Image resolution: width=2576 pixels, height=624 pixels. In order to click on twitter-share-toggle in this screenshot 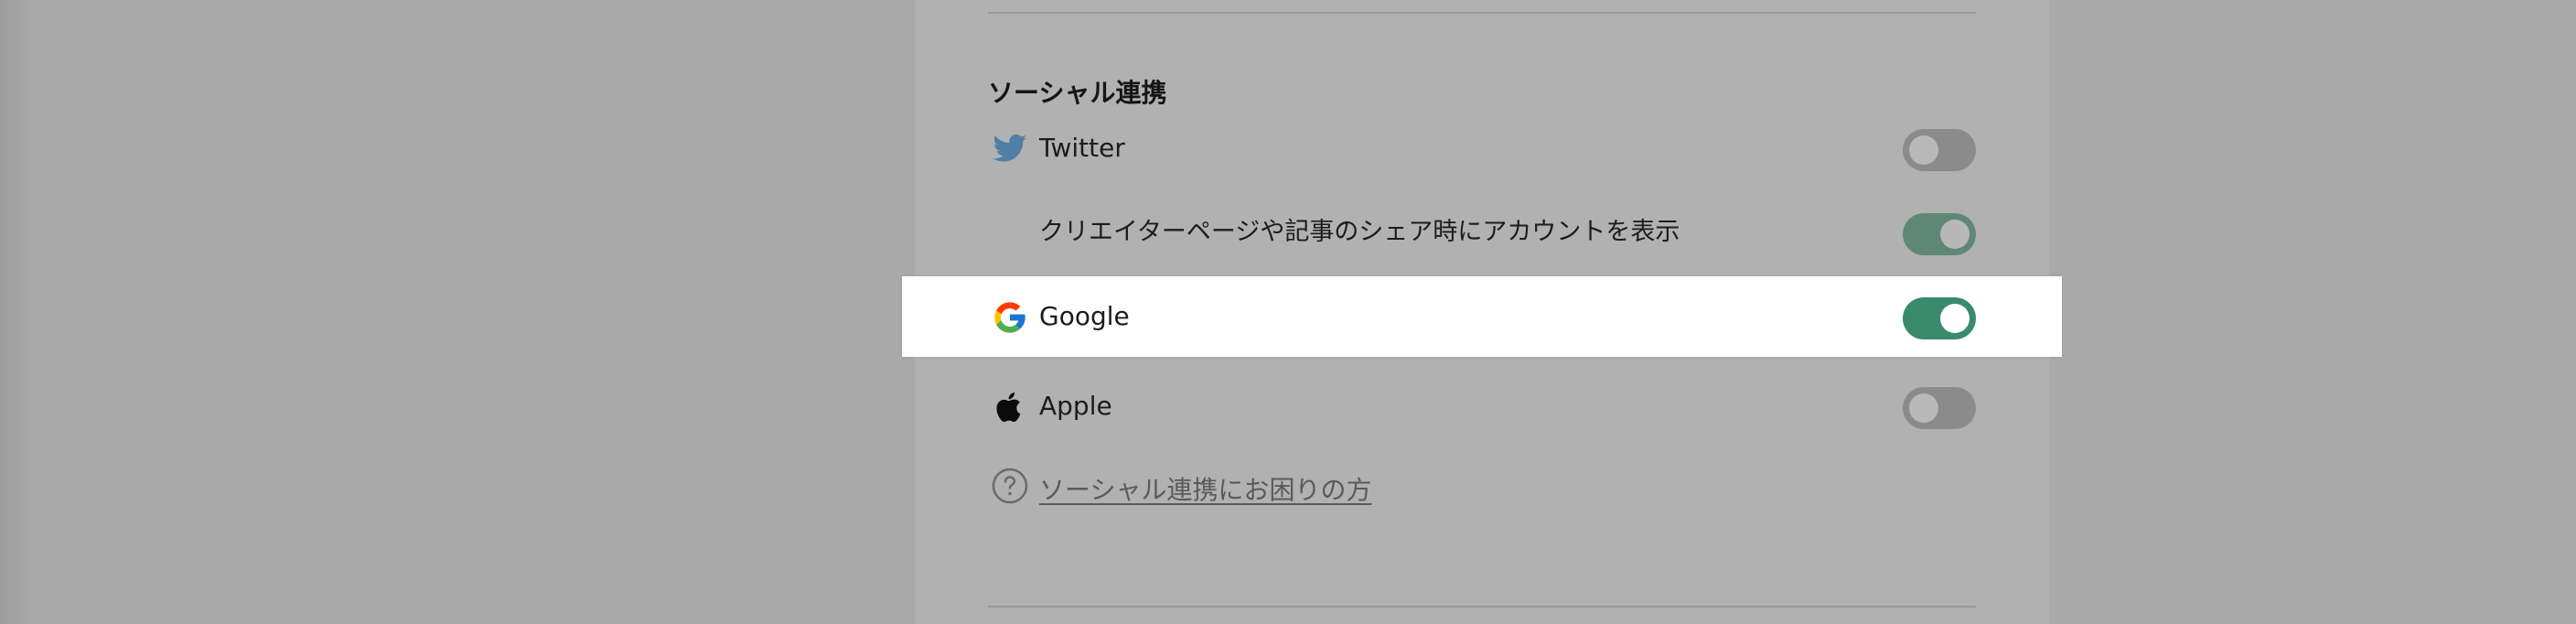, I will do `click(1939, 234)`.